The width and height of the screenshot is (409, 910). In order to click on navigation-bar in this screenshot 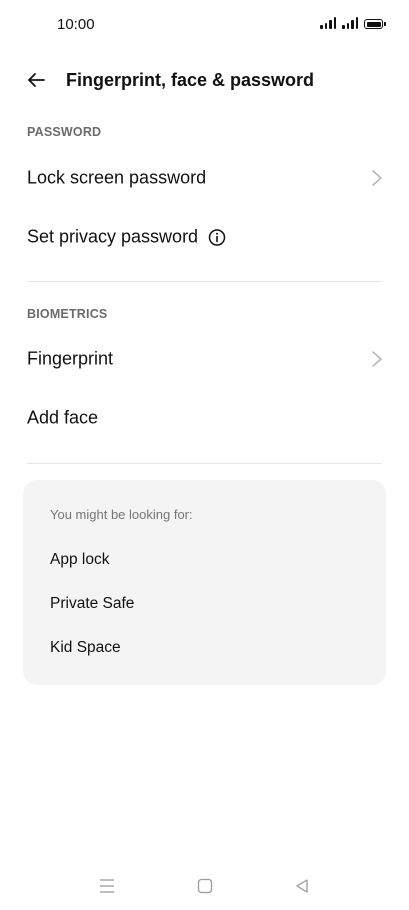, I will do `click(204, 885)`.